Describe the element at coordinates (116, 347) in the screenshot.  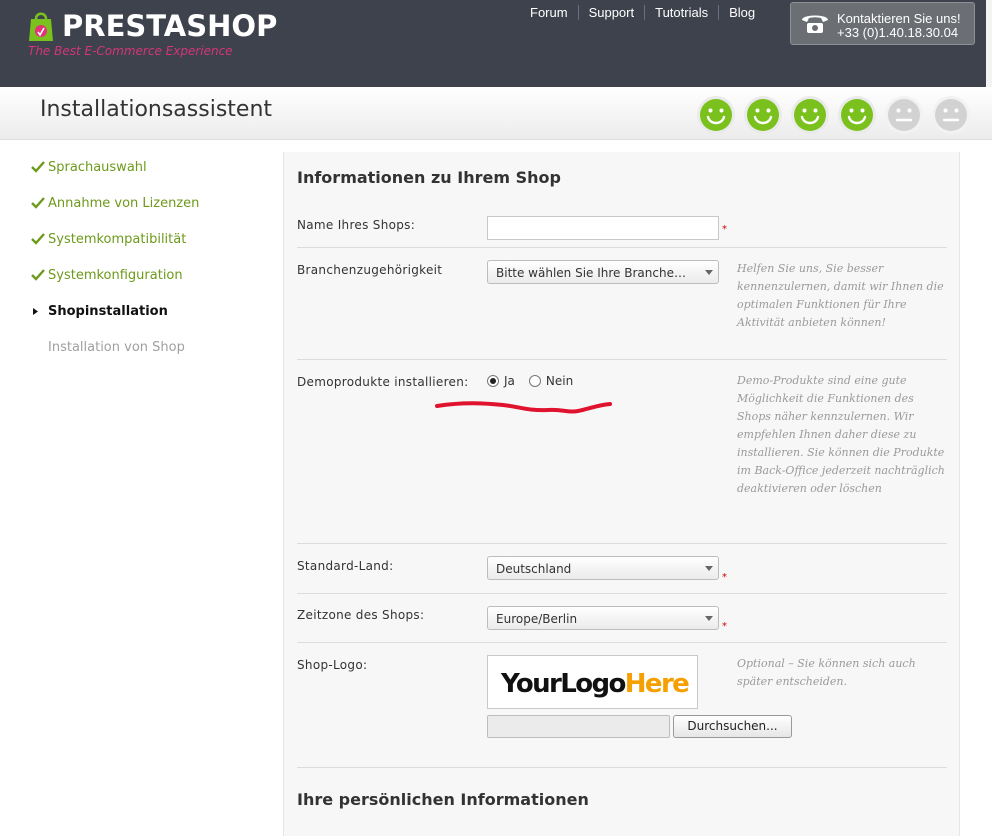
I see `sidebar-item-label: Installation von Shop` at that location.